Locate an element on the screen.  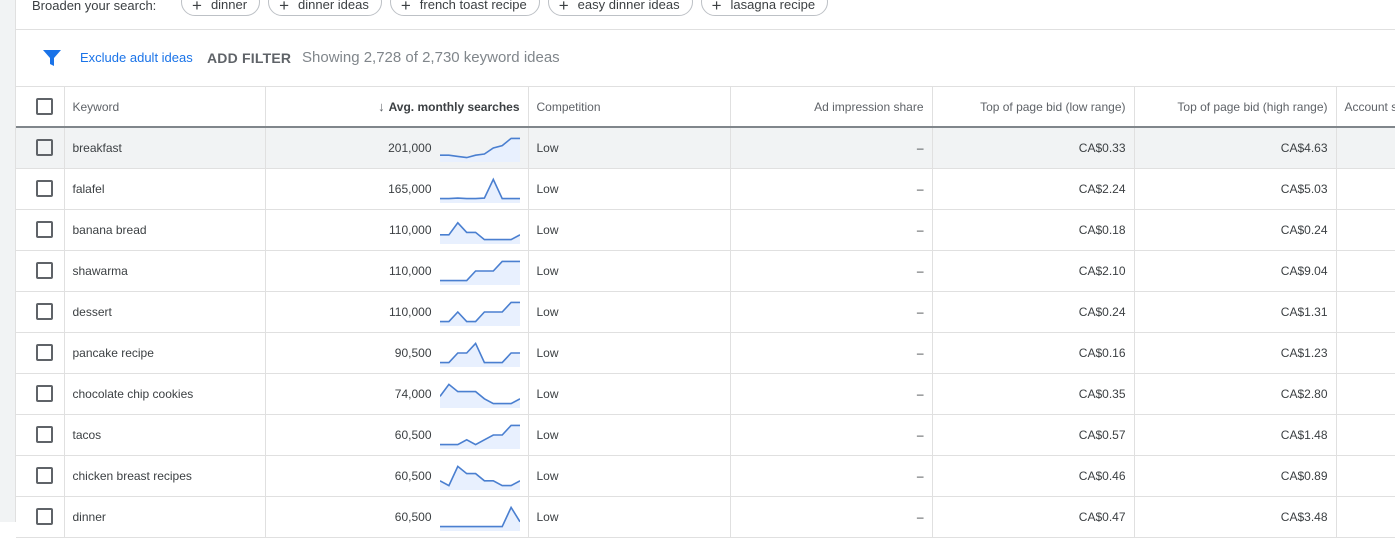
bid-high-cell: CA$1.31 is located at coordinates (1235, 312).